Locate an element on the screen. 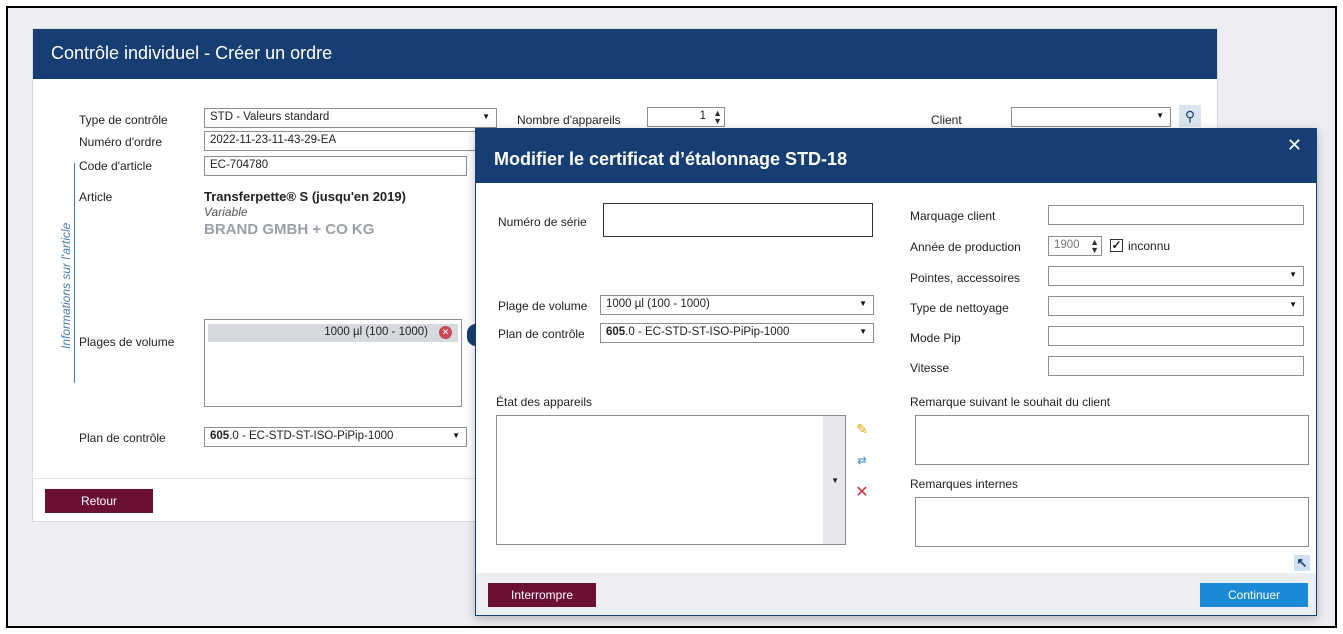  annee-label: Année de production is located at coordinates (965, 247).